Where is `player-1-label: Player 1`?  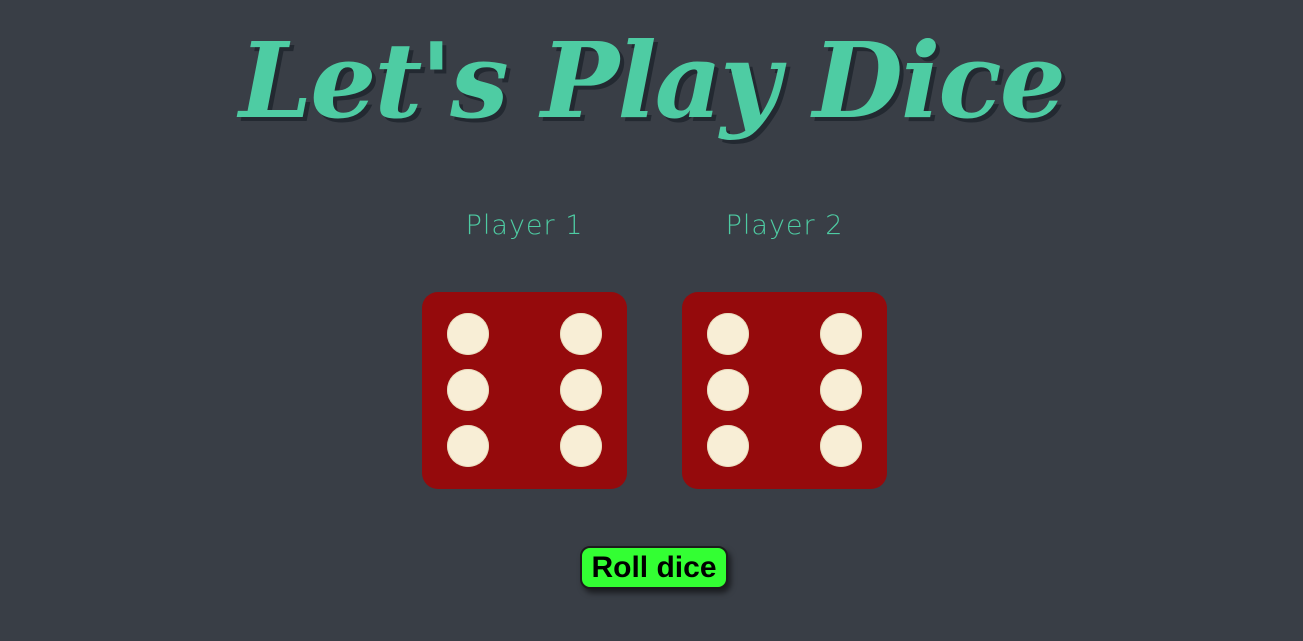
player-1-label: Player 1 is located at coordinates (524, 225).